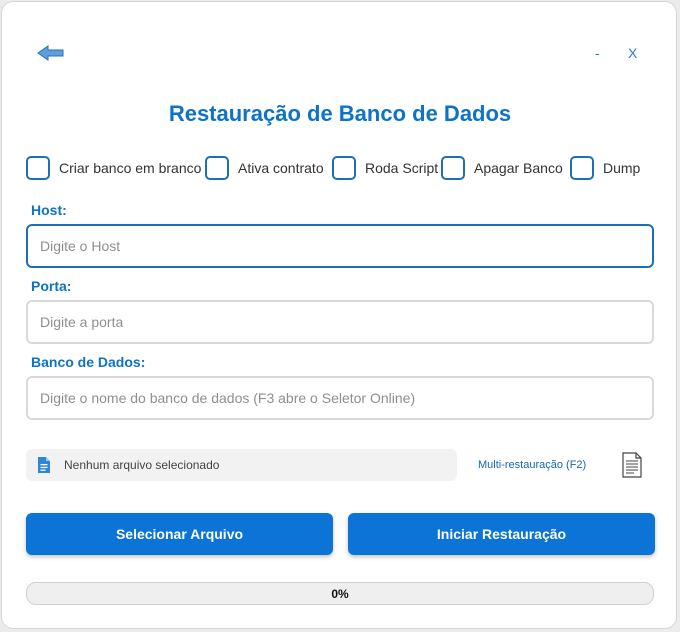 This screenshot has width=680, height=632. Describe the element at coordinates (622, 168) in the screenshot. I see `option-label: Dump` at that location.